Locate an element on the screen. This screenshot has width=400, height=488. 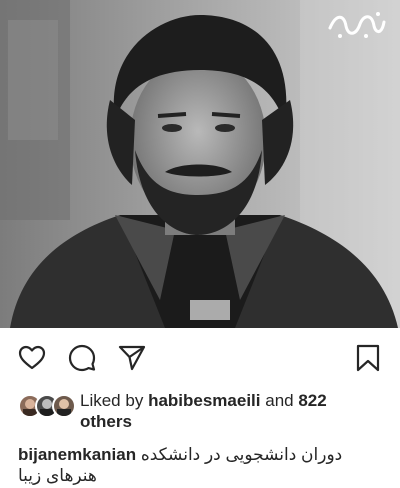
post-action-bar is located at coordinates (200, 360).